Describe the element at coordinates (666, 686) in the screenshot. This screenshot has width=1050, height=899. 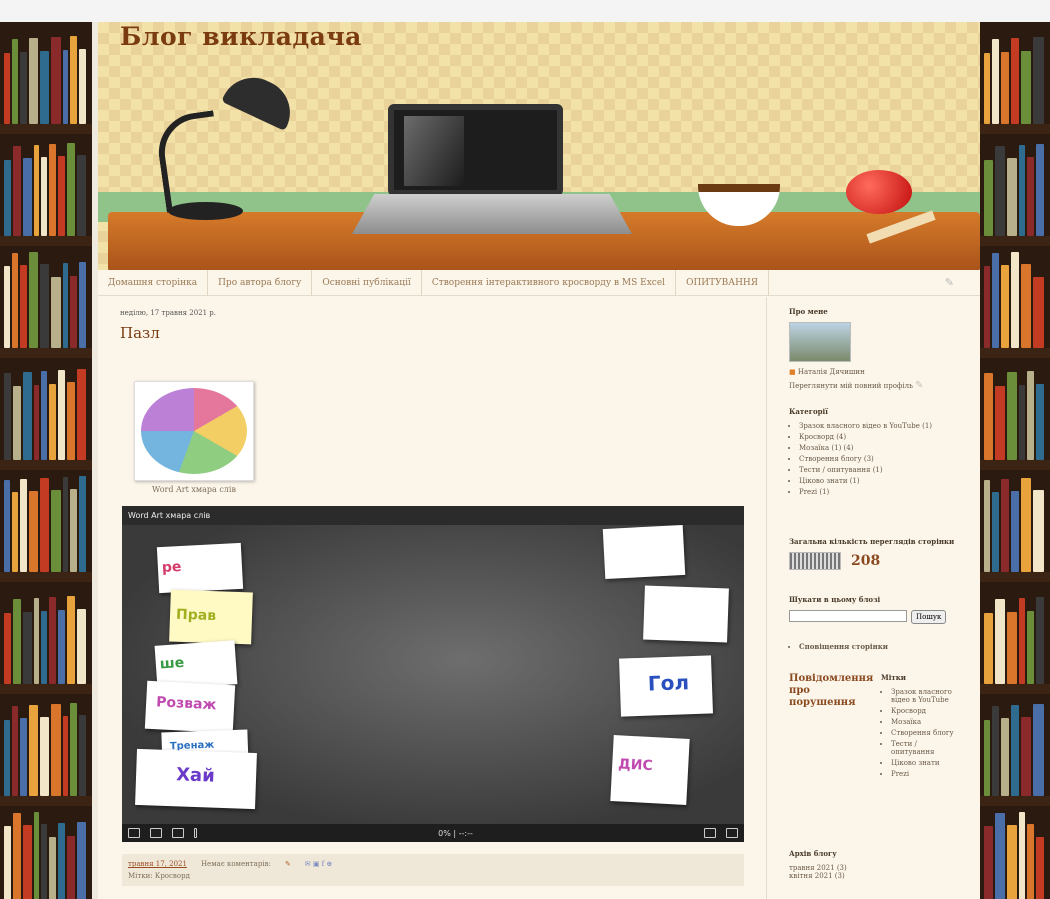
I see `puzzle-piece: Гол` at that location.